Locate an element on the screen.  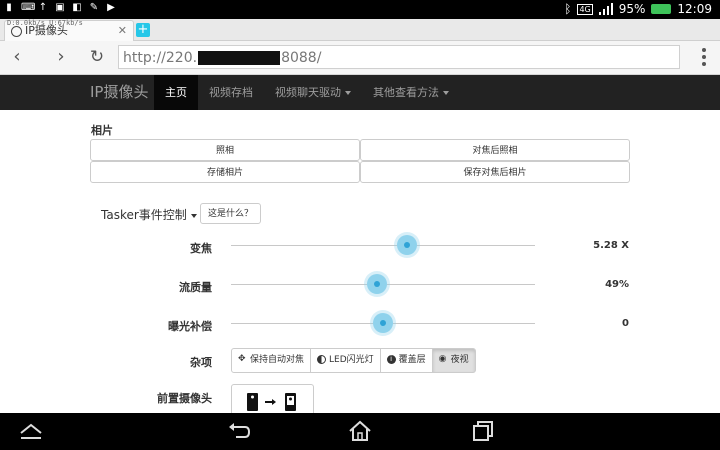
back-button: ‹ is located at coordinates (17, 57).